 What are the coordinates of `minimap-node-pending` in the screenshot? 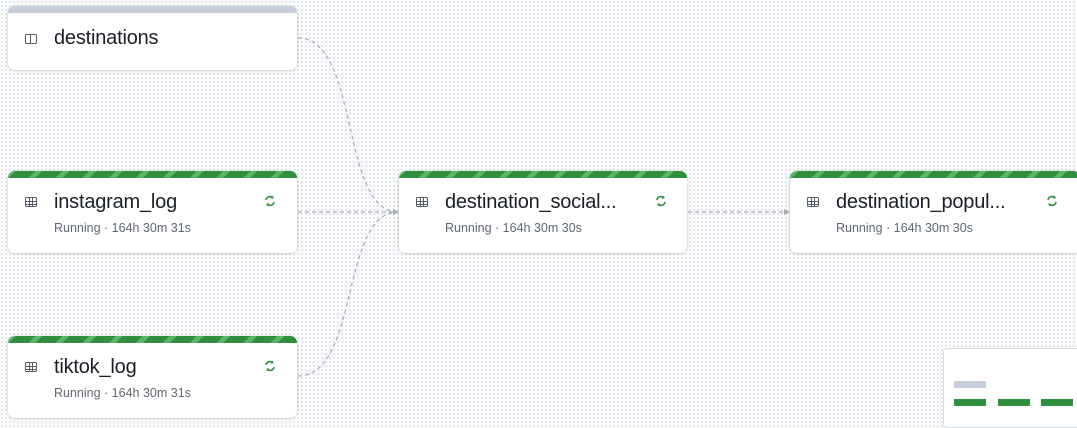 It's located at (970, 384).